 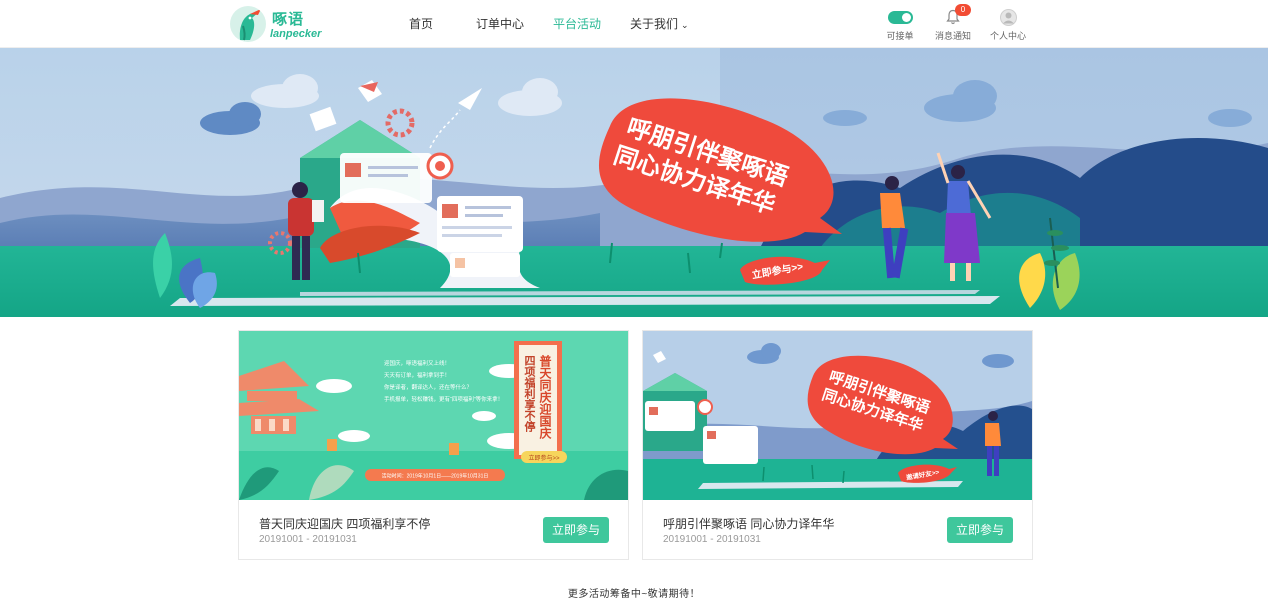 I want to click on accept-orders-label: 可接单, so click(x=900, y=36).